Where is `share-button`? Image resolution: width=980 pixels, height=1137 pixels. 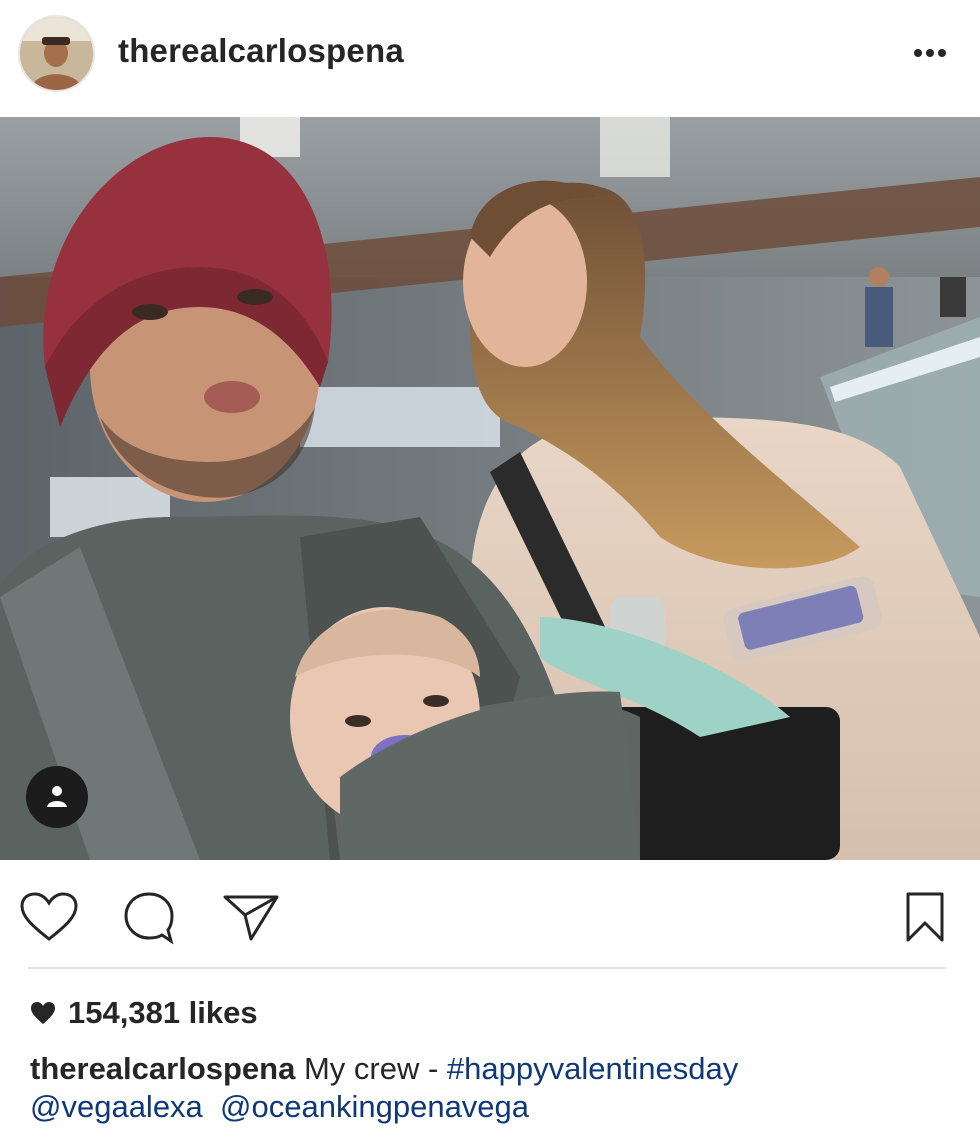 share-button is located at coordinates (251, 917).